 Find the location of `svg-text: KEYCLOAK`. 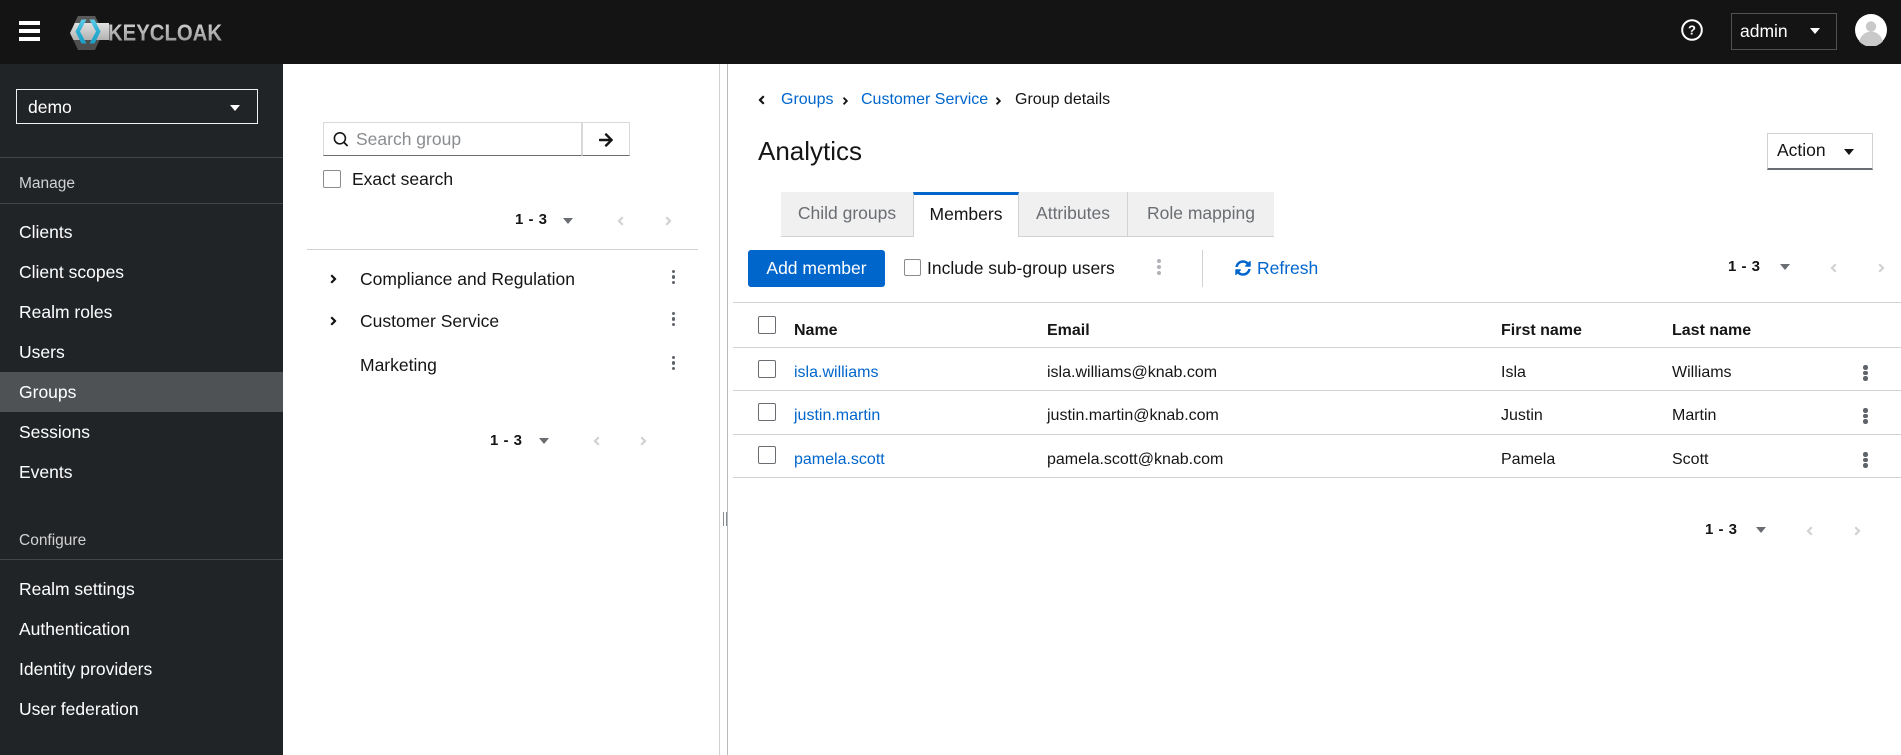

svg-text: KEYCLOAK is located at coordinates (165, 33).